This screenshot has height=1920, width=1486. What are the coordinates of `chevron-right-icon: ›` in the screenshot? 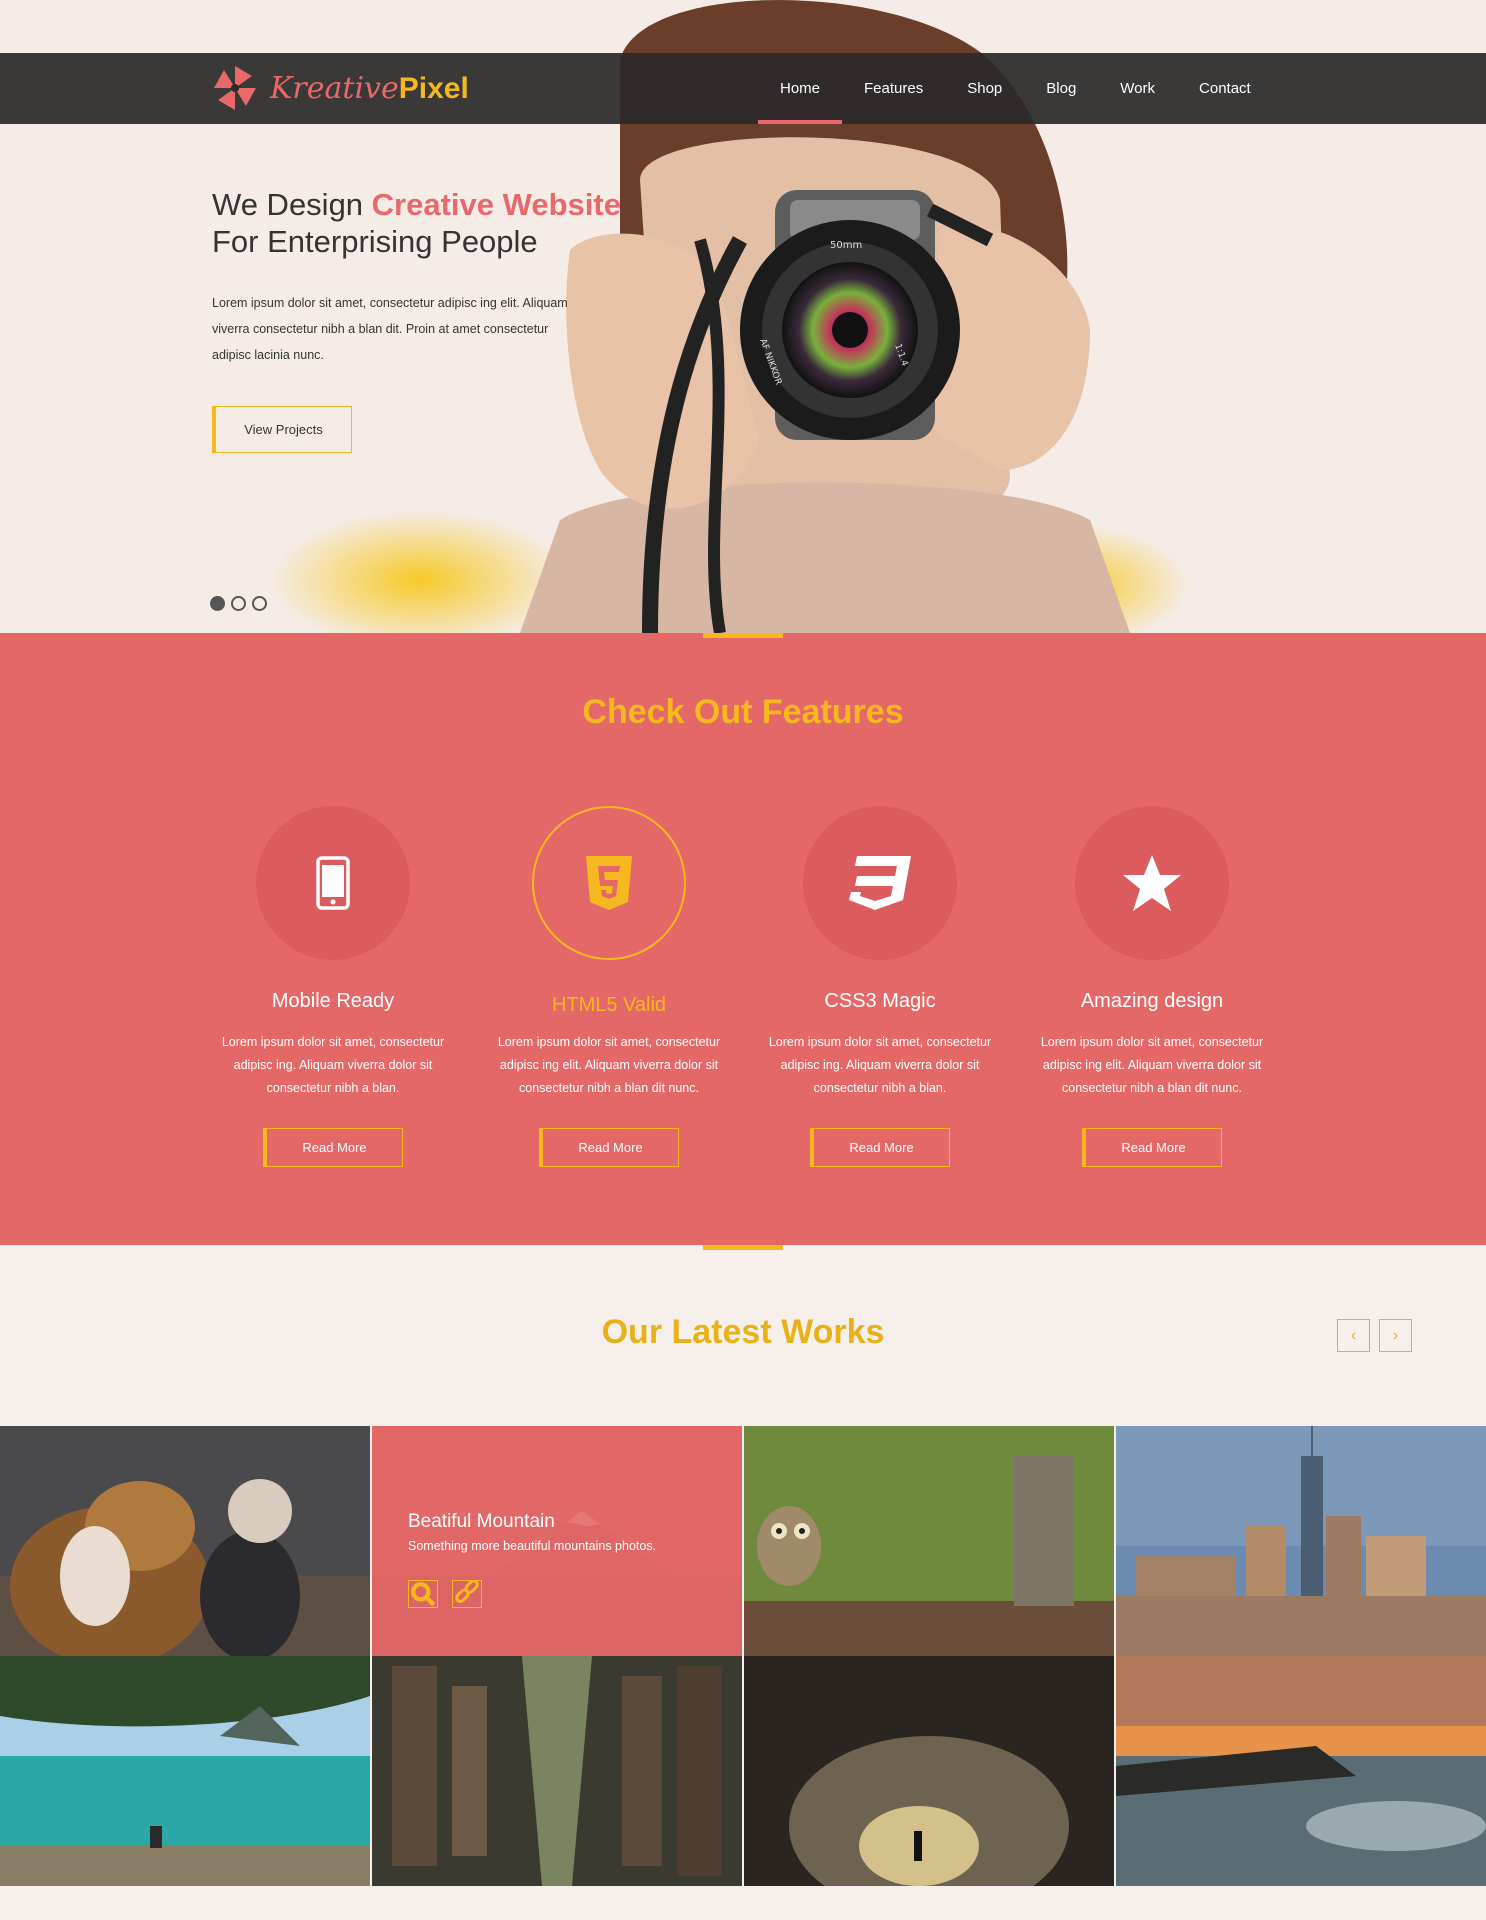 It's located at (1395, 1335).